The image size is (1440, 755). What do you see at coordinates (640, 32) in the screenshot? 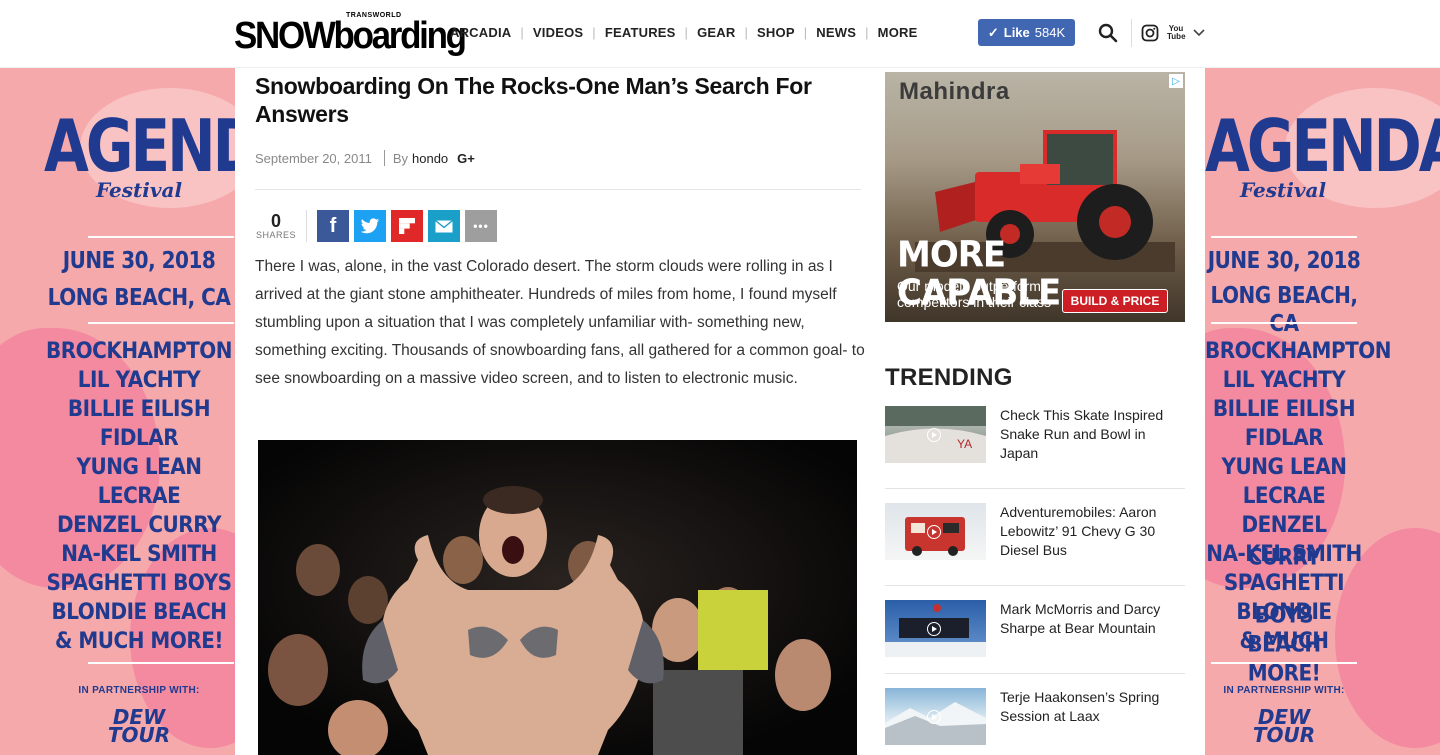
I see `nav-features: FEATURES` at bounding box center [640, 32].